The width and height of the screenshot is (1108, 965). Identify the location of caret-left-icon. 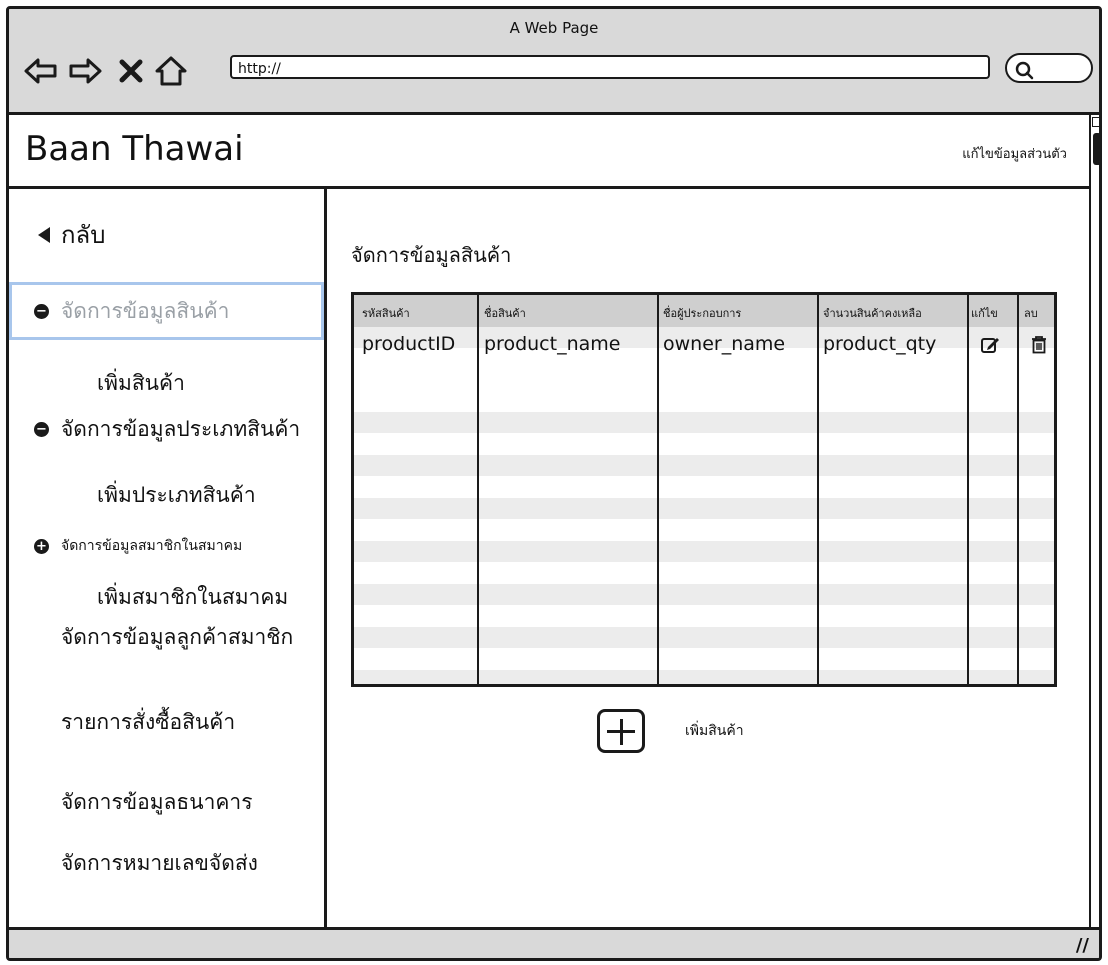
(44, 234).